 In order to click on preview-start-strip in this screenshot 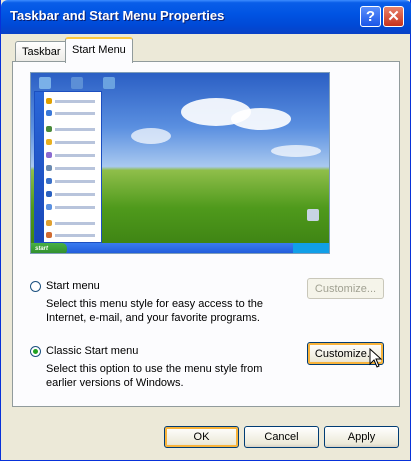, I will do `click(39, 167)`.